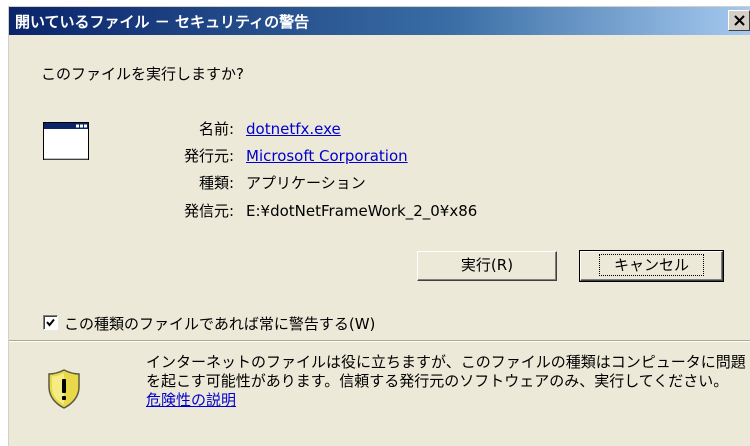  What do you see at coordinates (142, 74) in the screenshot?
I see `run-question: このファイルを実行しますか?` at bounding box center [142, 74].